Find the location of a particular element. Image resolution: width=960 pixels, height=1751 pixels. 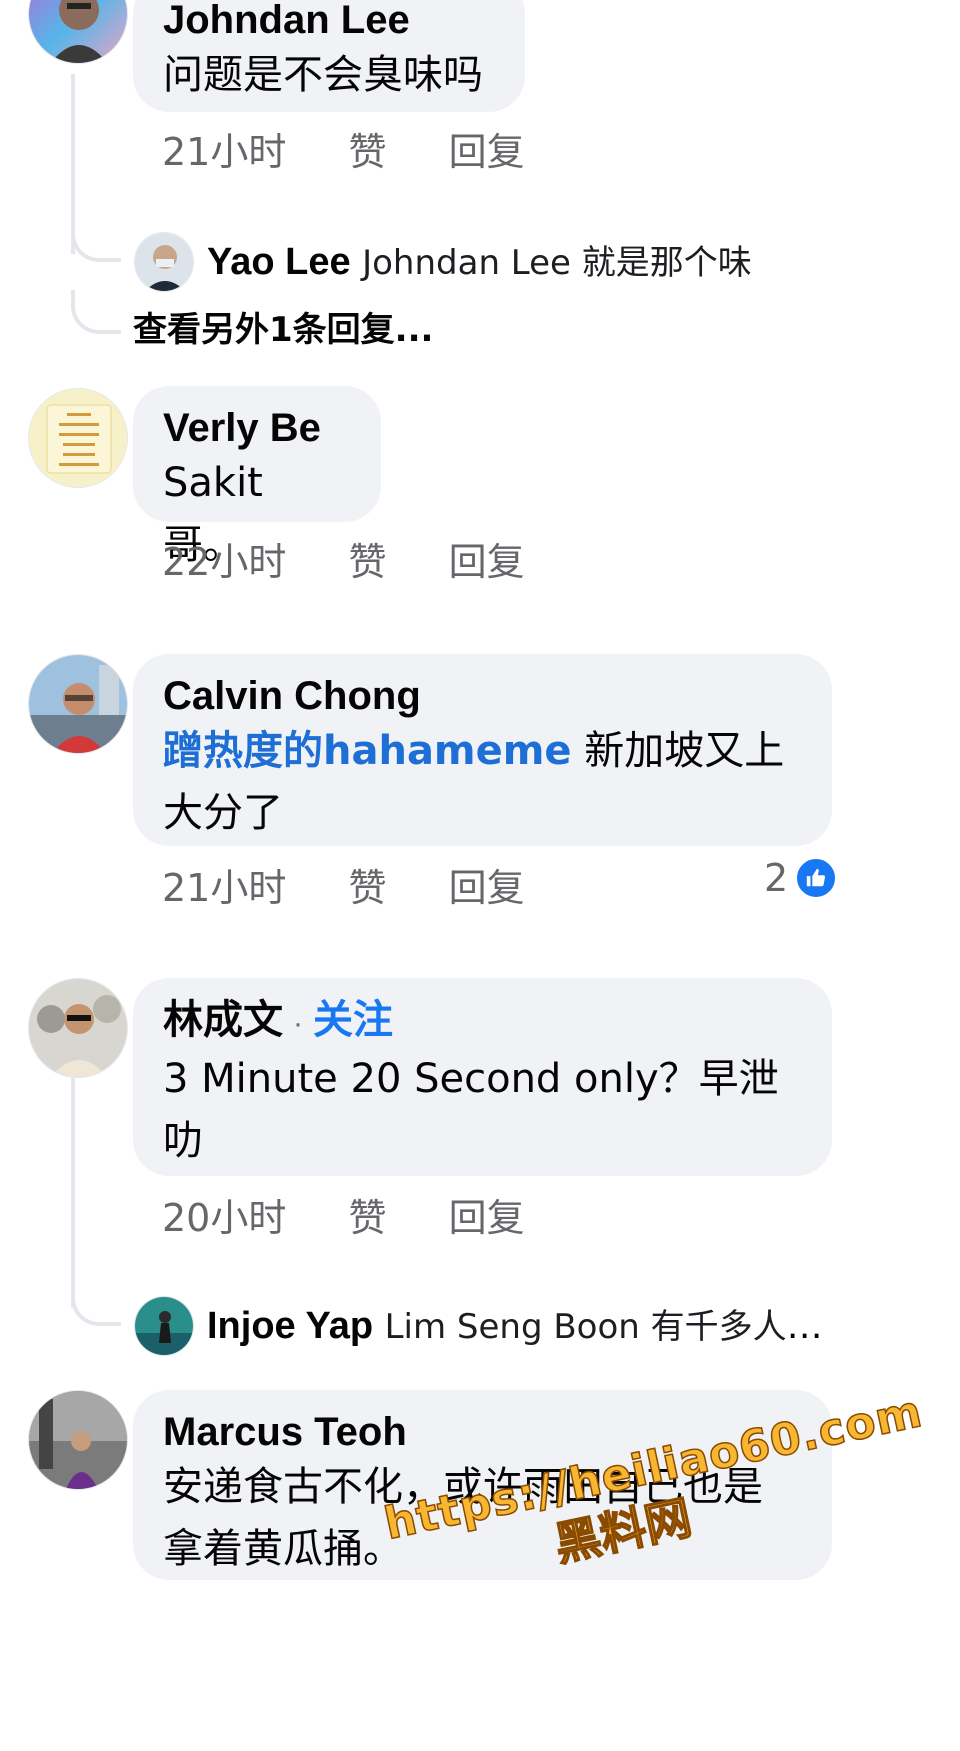

comment-bubble: Calvin Chong 蹭热度的hahameme 新加坡又上大分了 is located at coordinates (482, 750).